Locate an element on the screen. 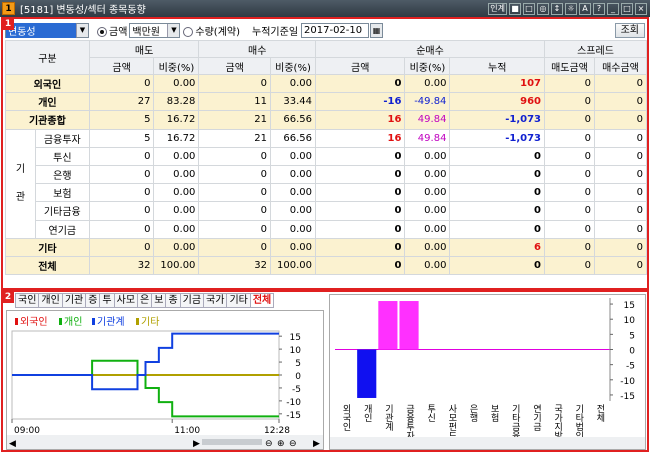  tab-2: 기관 is located at coordinates (74, 300).